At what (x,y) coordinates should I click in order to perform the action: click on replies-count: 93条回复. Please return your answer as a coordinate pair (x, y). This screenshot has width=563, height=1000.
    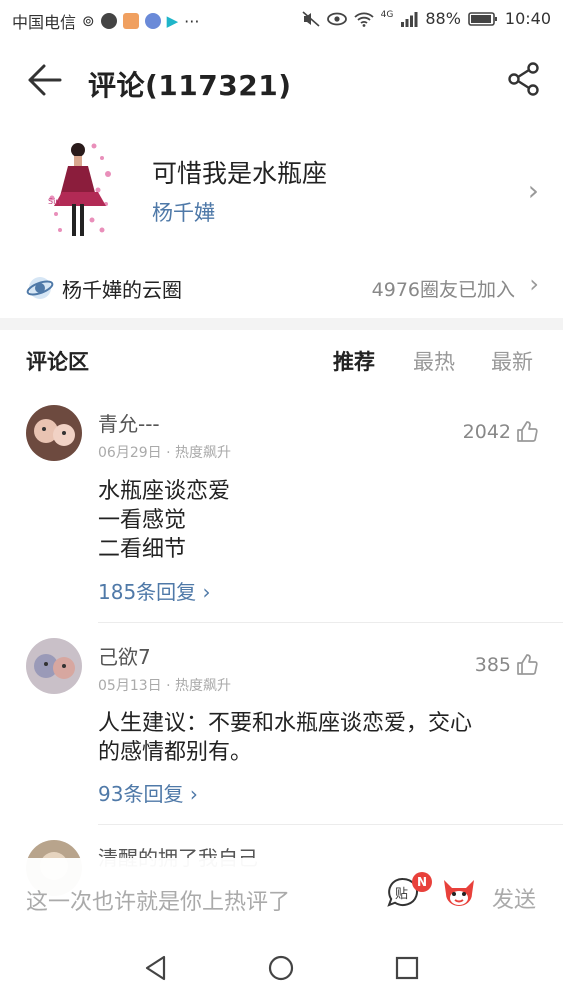
    Looking at the image, I should click on (141, 794).